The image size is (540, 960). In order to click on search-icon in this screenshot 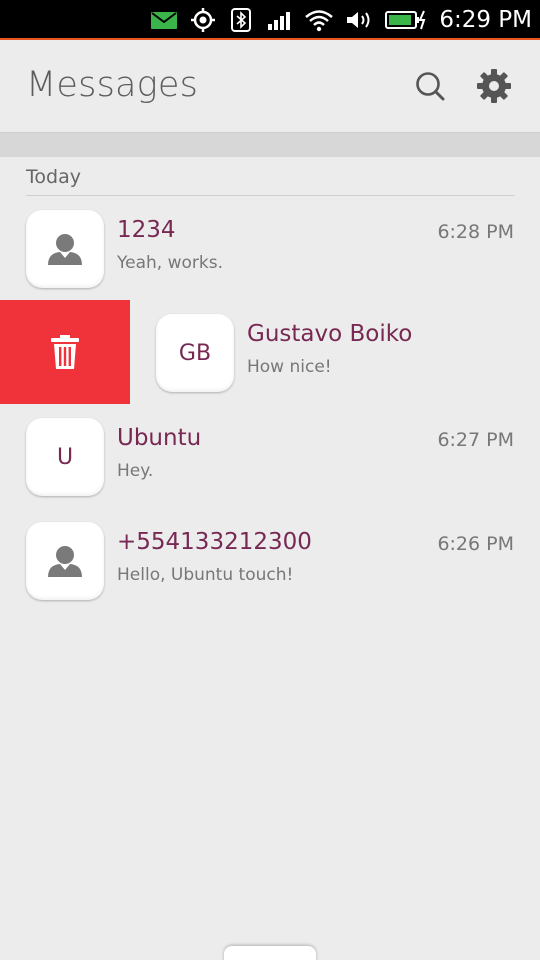, I will do `click(430, 86)`.